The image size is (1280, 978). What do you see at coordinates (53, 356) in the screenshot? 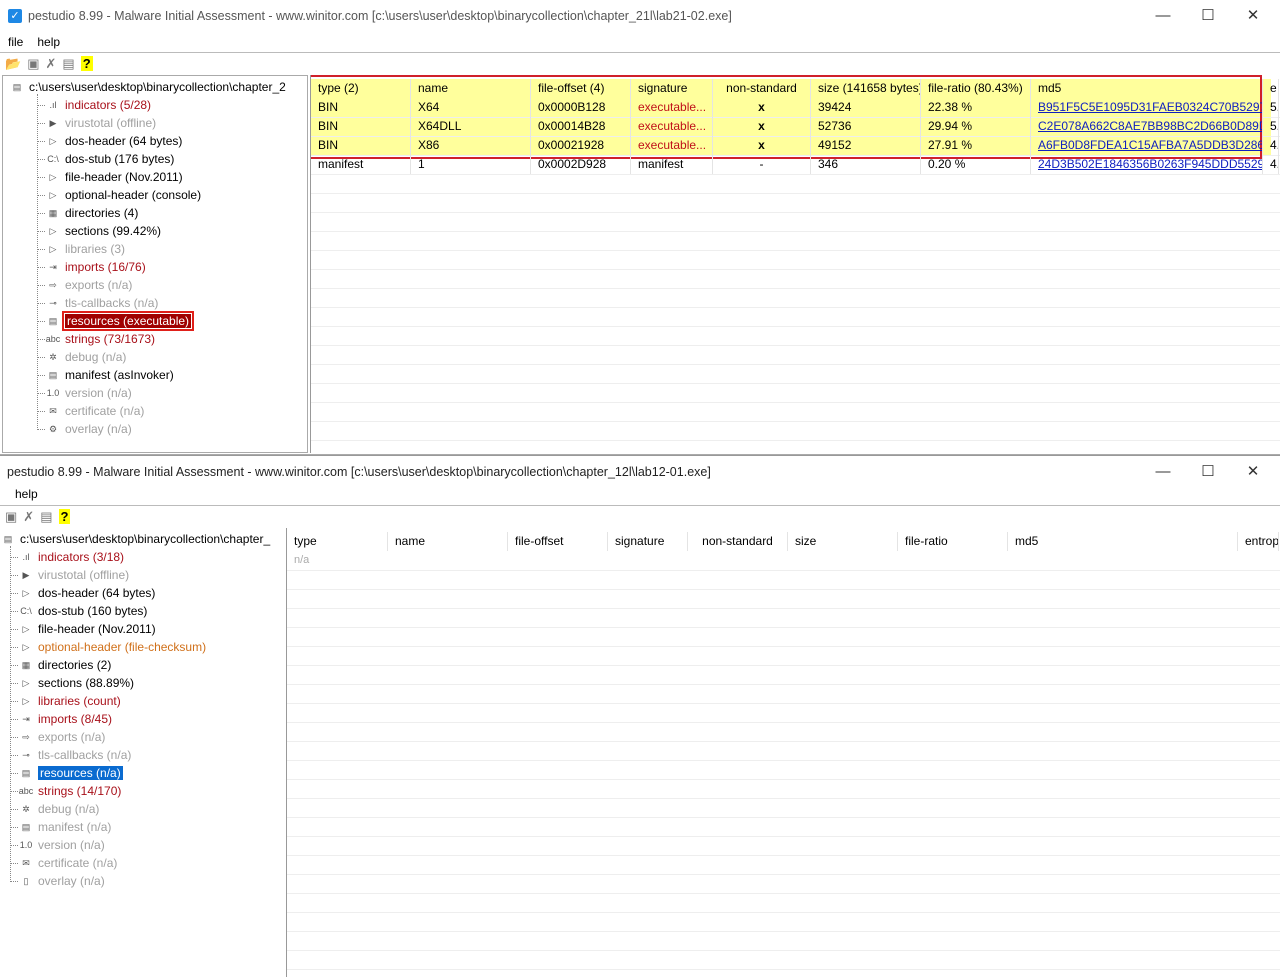
I see `bug-icon: ✲` at bounding box center [53, 356].